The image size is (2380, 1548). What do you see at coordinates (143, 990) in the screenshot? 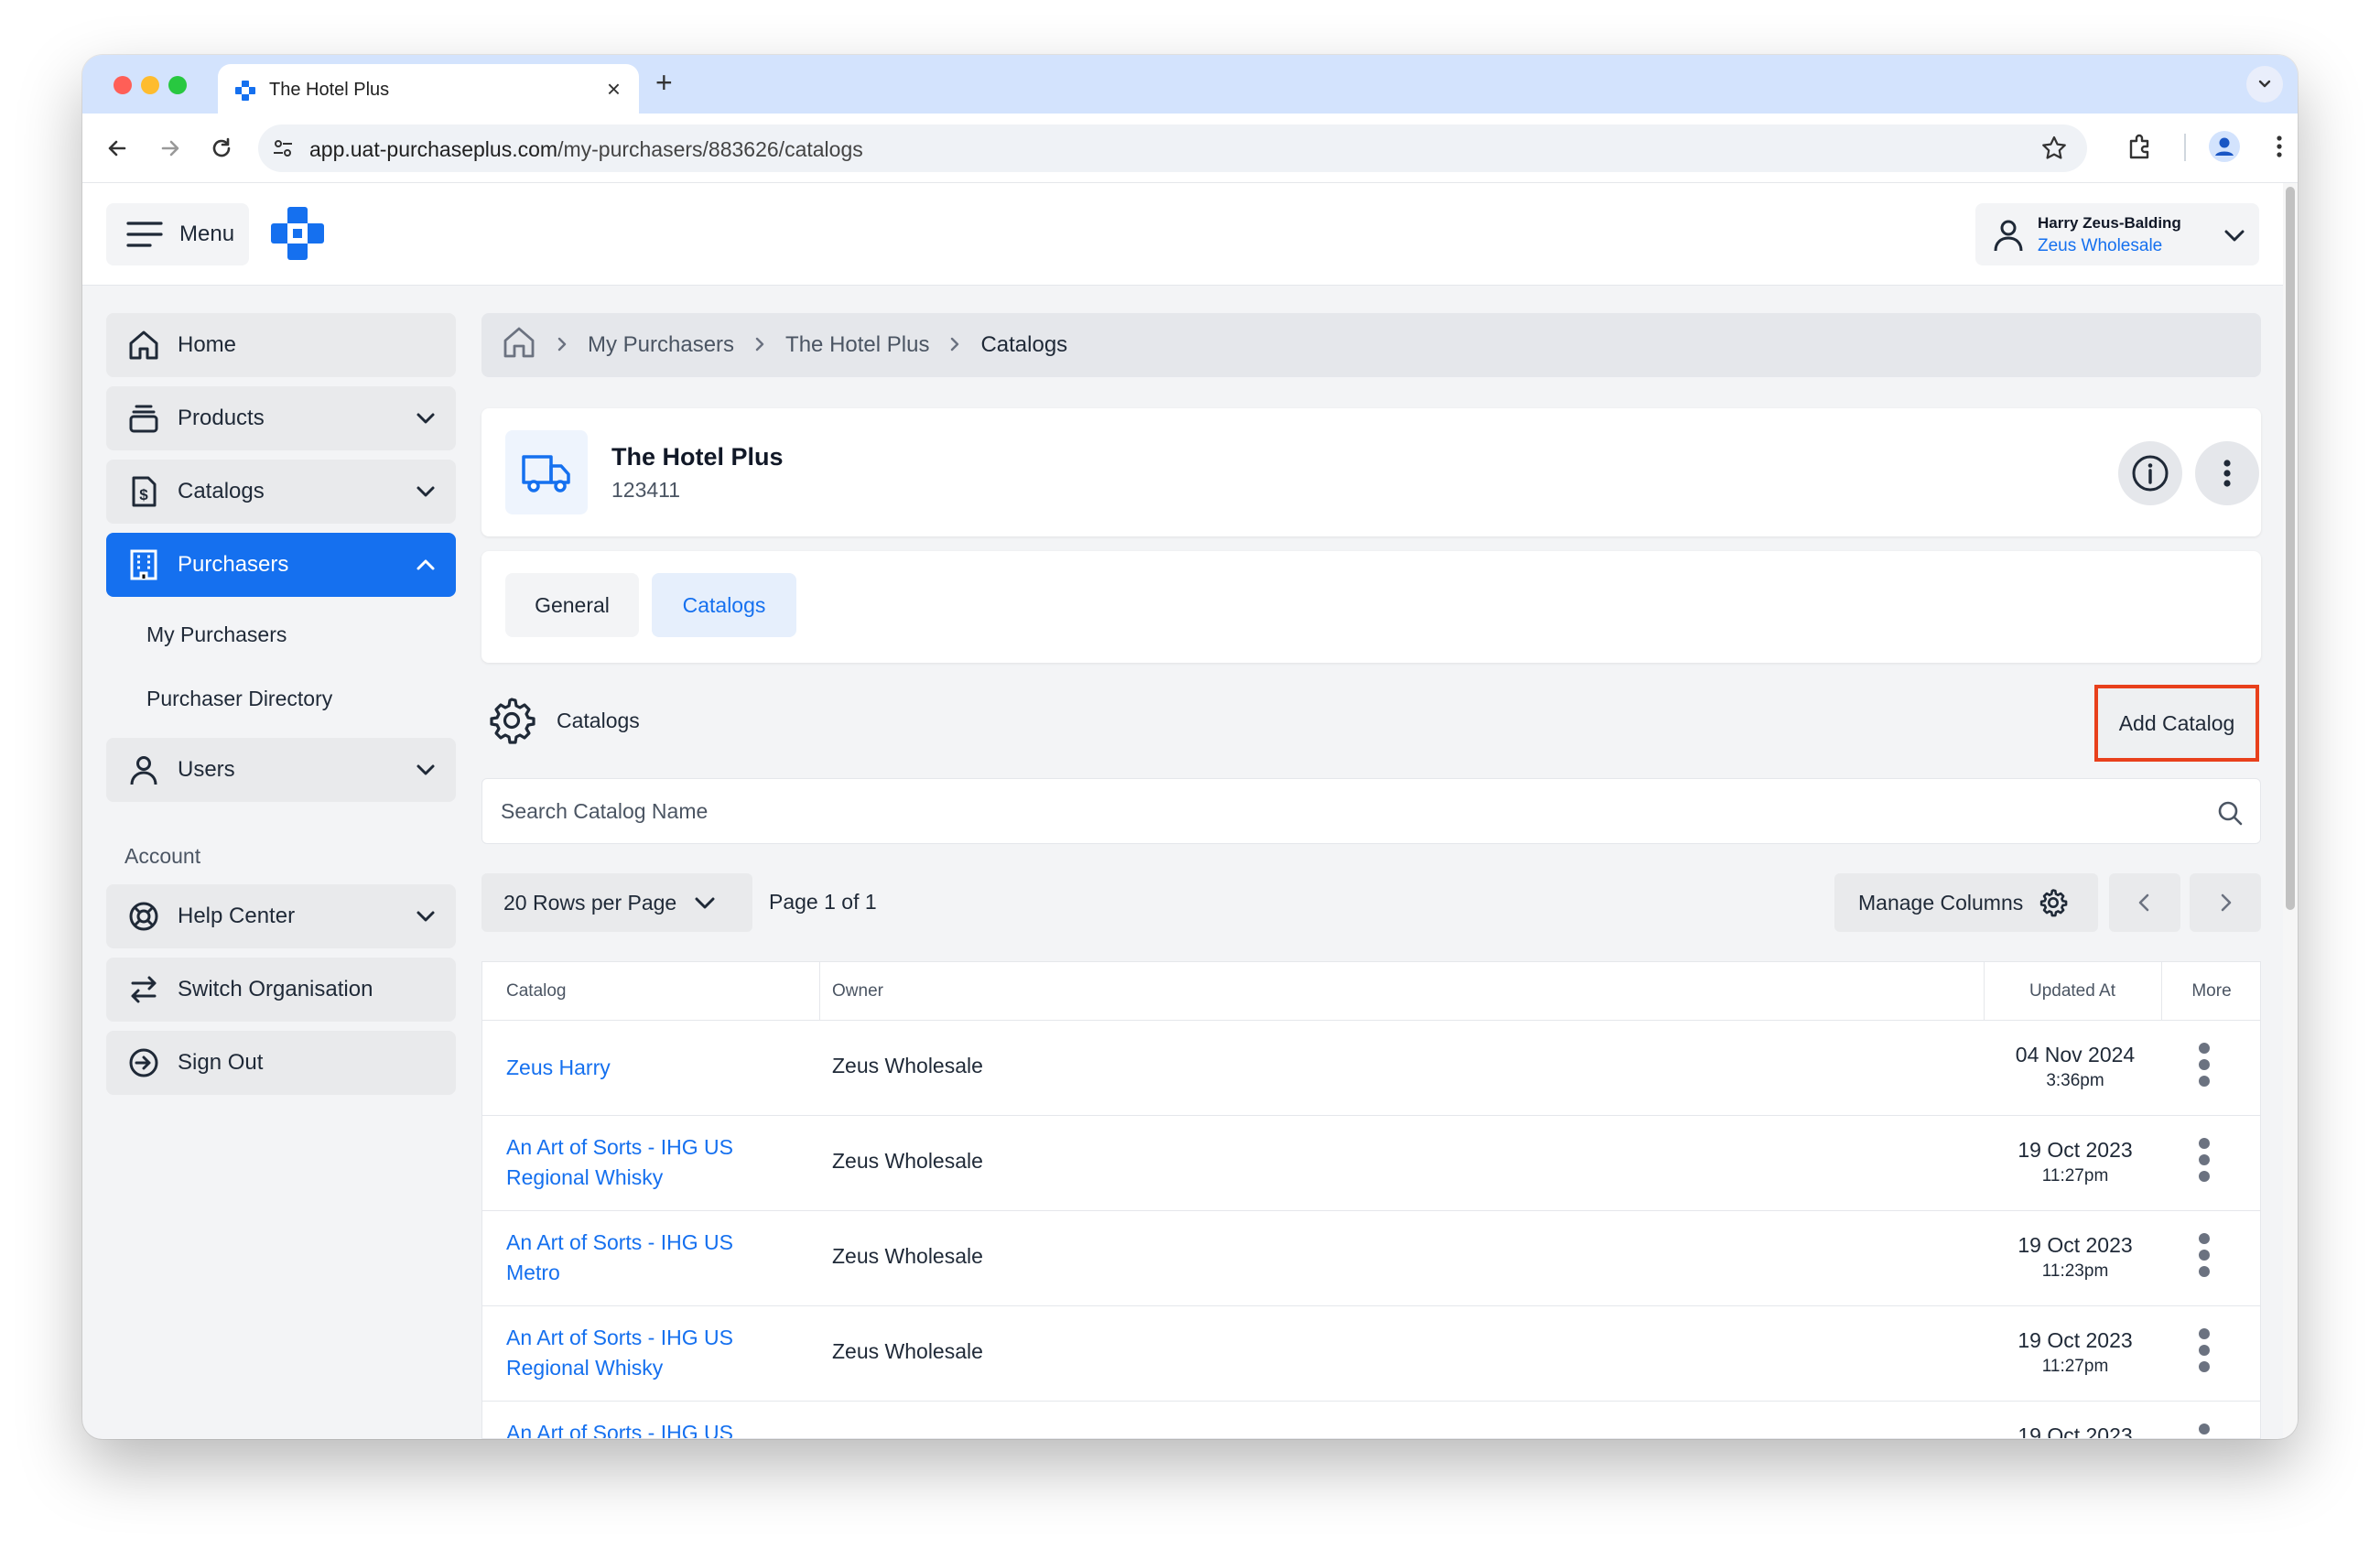
I see `switch-arrows-icon` at bounding box center [143, 990].